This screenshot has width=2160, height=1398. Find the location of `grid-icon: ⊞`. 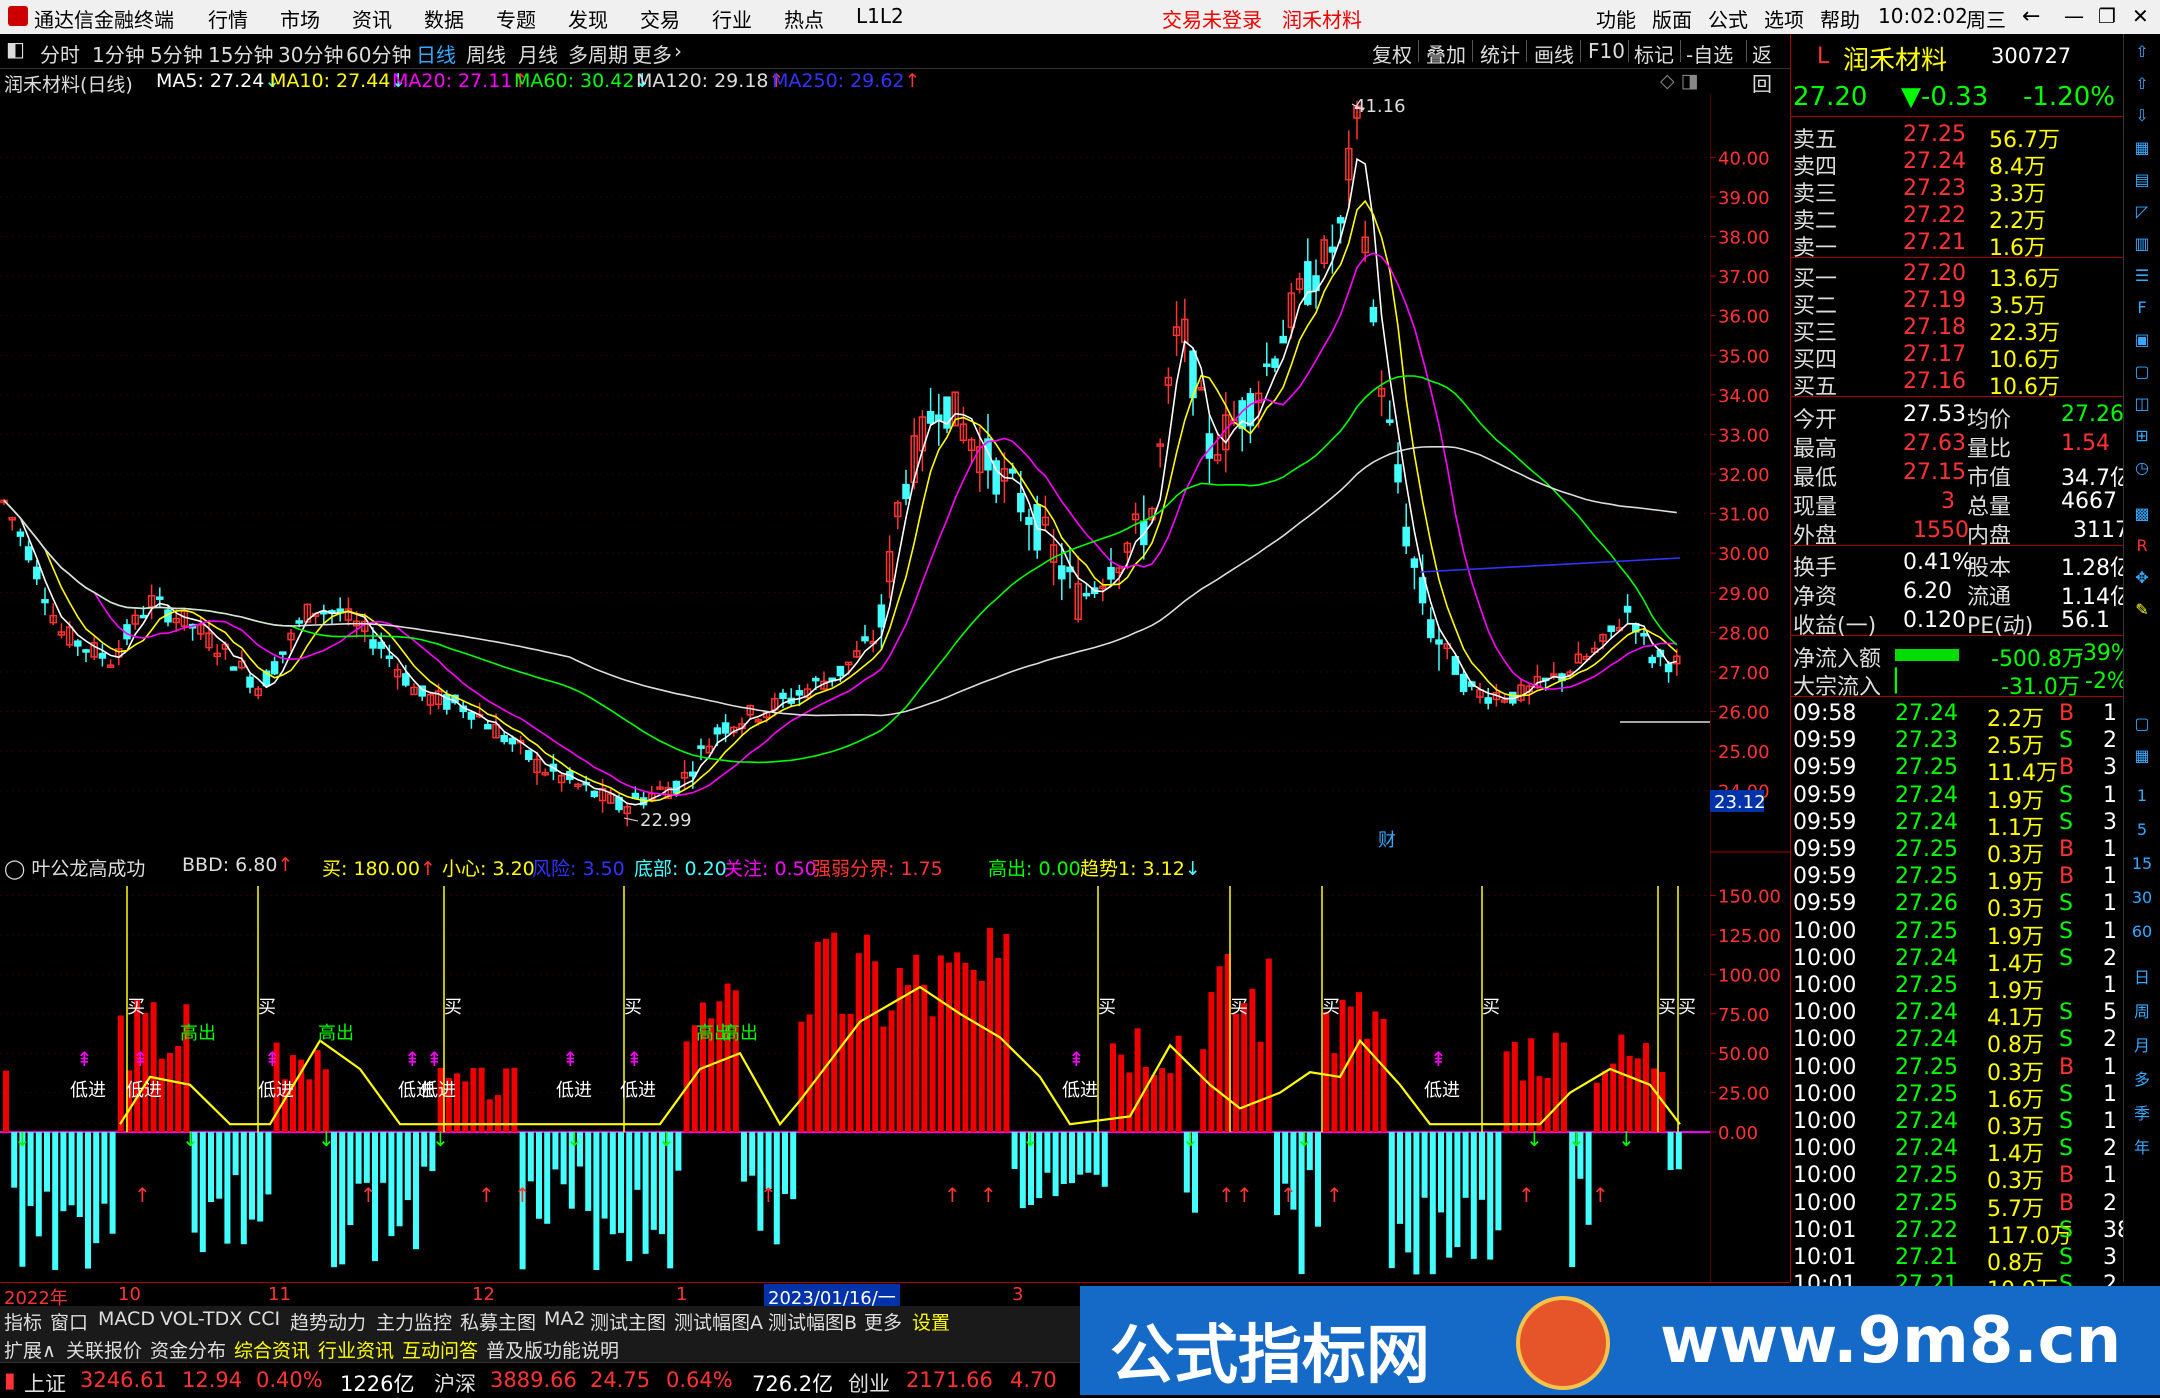

grid-icon: ⊞ is located at coordinates (2142, 439).